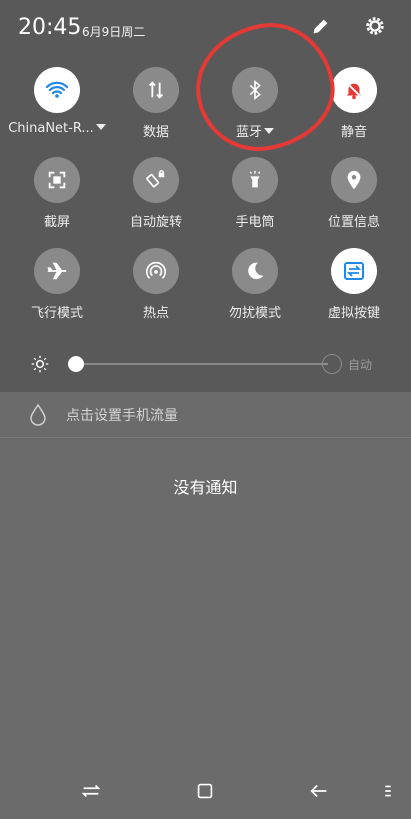 This screenshot has height=819, width=411. I want to click on tile-do-not-disturb: 勿扰模式, so click(255, 284).